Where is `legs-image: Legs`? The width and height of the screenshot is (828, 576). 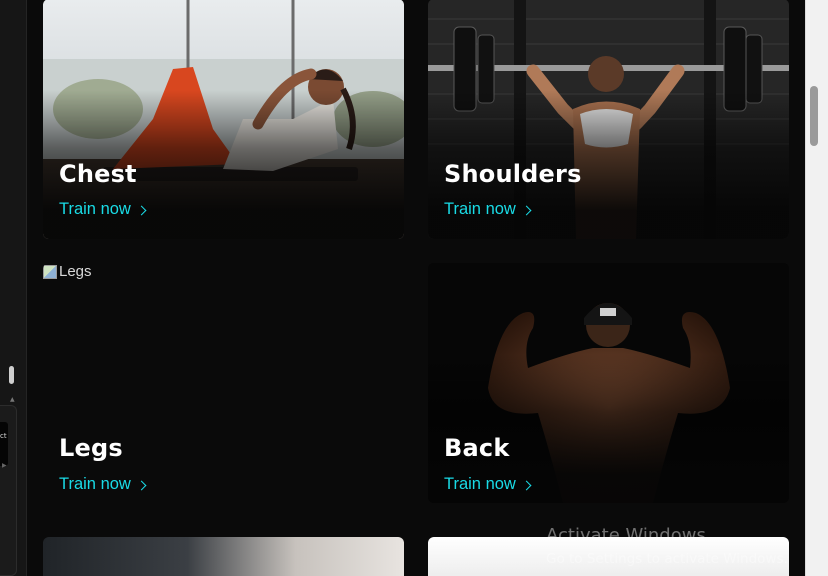
legs-image: Legs is located at coordinates (67, 271).